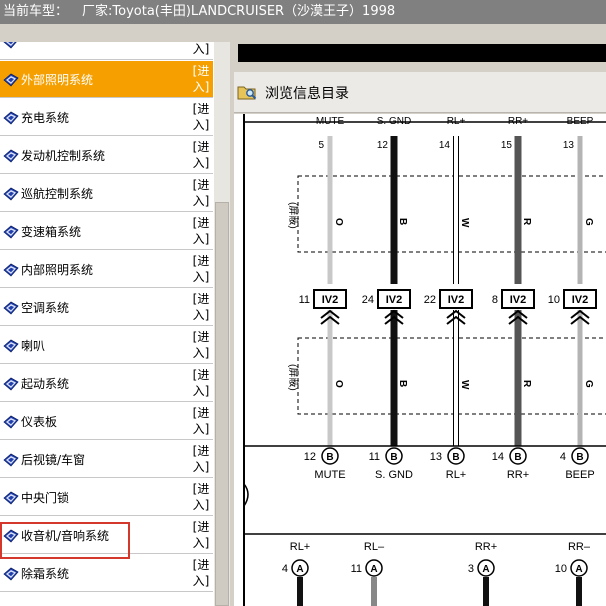 The height and width of the screenshot is (606, 606). I want to click on pin-function-label: S. GND, so click(394, 475).